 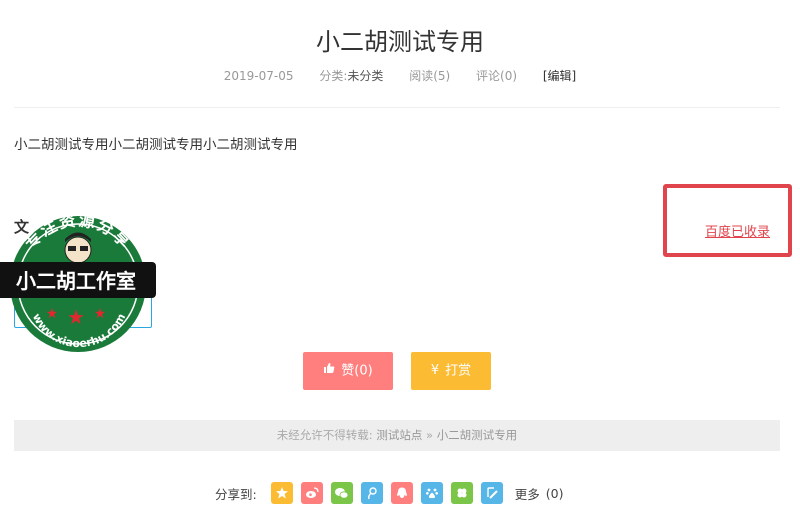 I want to click on seal-banner-text: 小二胡工作室, so click(x=76, y=281).